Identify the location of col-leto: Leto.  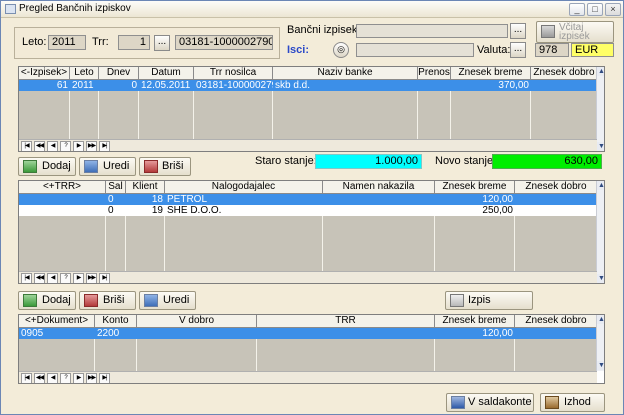
(84, 73).